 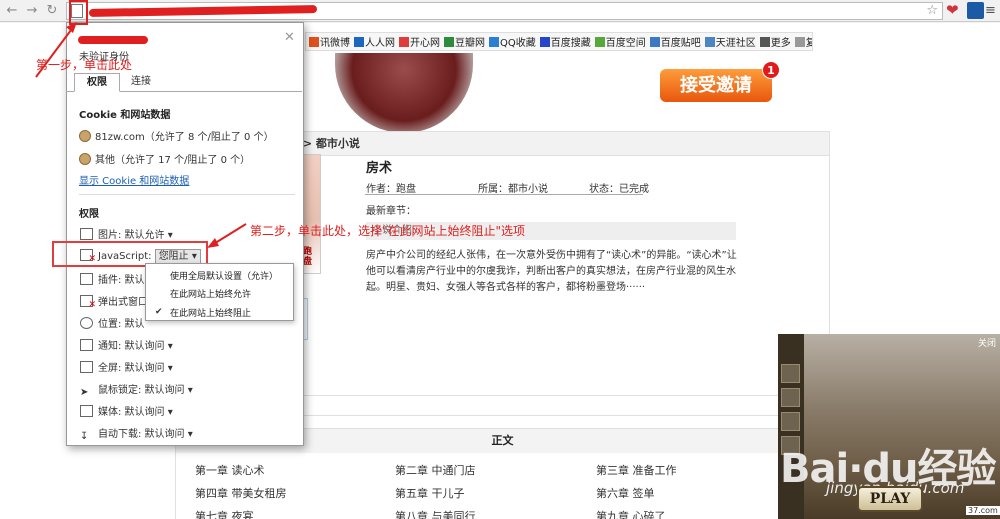 What do you see at coordinates (388, 231) in the screenshot?
I see `step2-annotation: 第二步，单击此处，选择"在此网站上始终阻止"选项` at bounding box center [388, 231].